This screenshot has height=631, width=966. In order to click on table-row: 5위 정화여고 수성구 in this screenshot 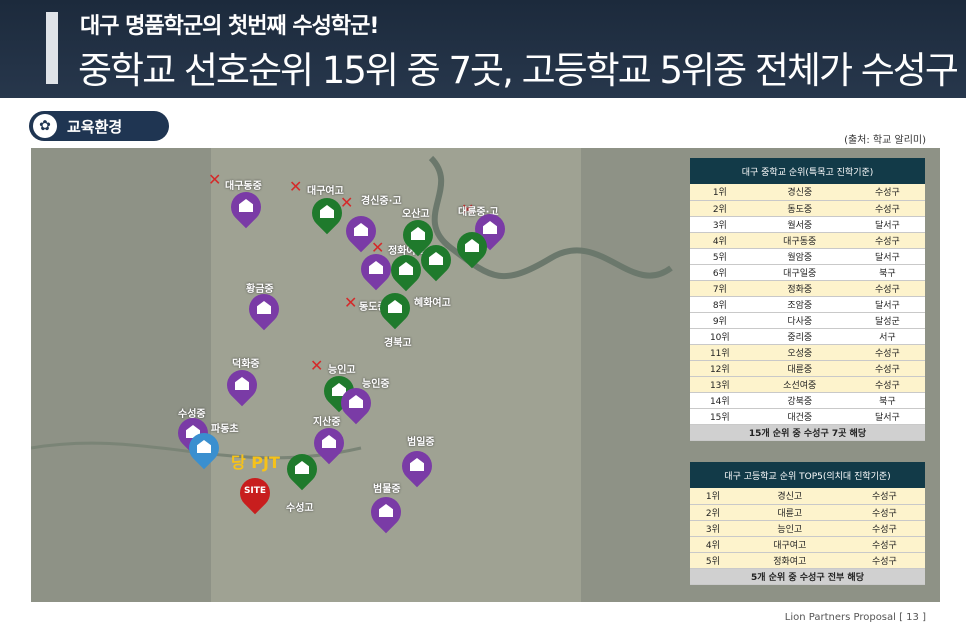, I will do `click(807, 560)`.